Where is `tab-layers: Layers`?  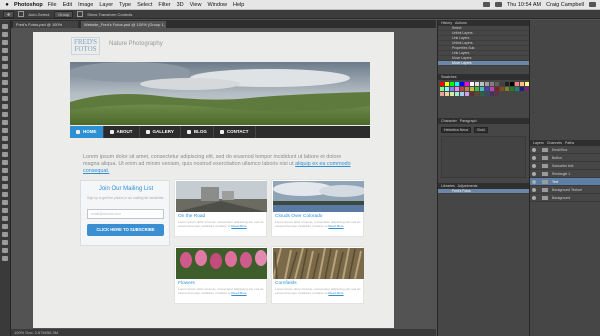
tab-layers: Layers is located at coordinates (538, 143).